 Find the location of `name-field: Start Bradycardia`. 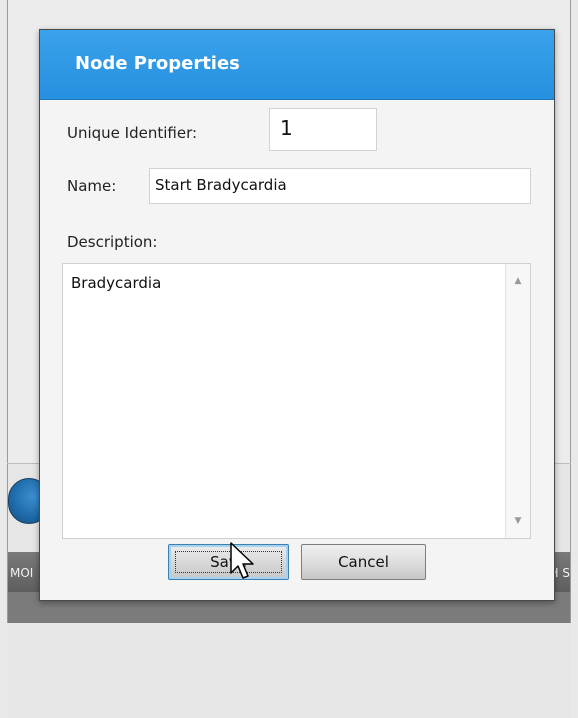

name-field: Start Bradycardia is located at coordinates (340, 186).